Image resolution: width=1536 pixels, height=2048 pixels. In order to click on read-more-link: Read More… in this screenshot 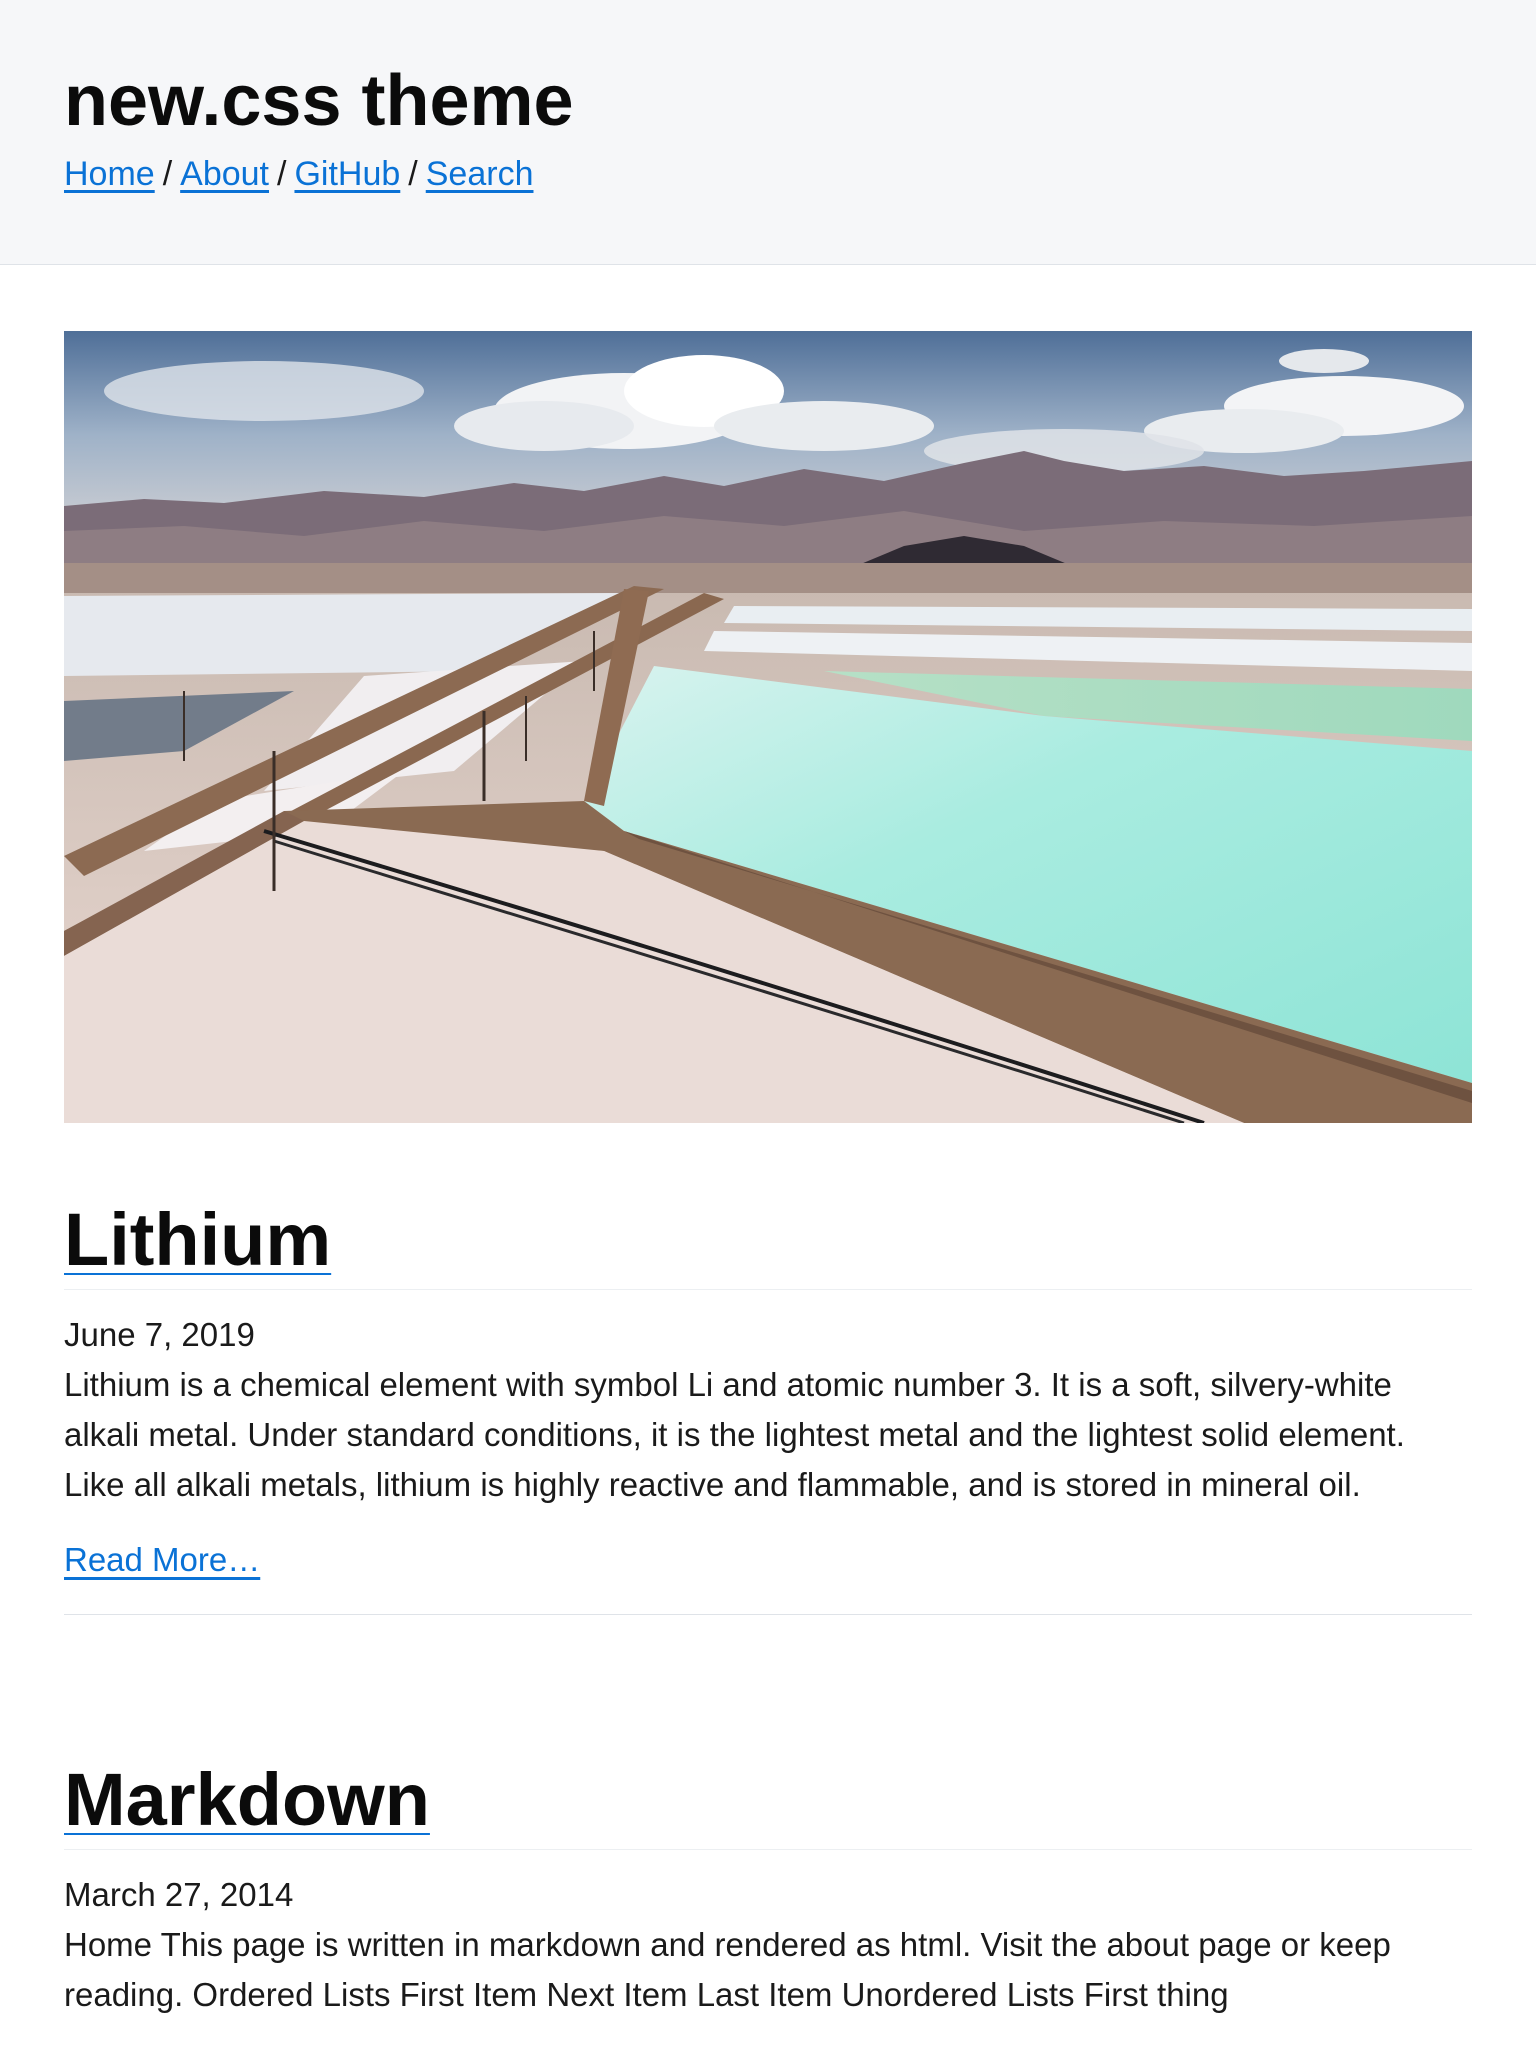, I will do `click(162, 1560)`.